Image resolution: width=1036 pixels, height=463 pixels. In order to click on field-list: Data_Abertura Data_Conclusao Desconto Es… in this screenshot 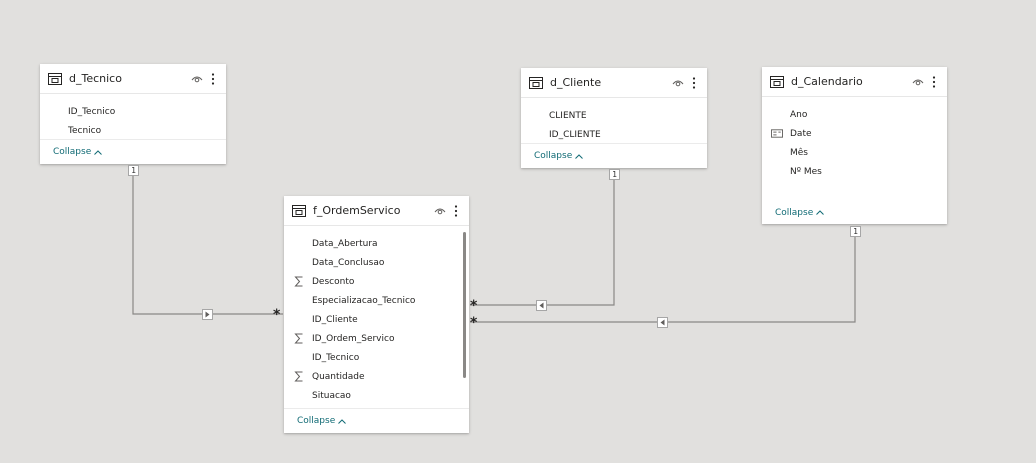, I will do `click(376, 315)`.